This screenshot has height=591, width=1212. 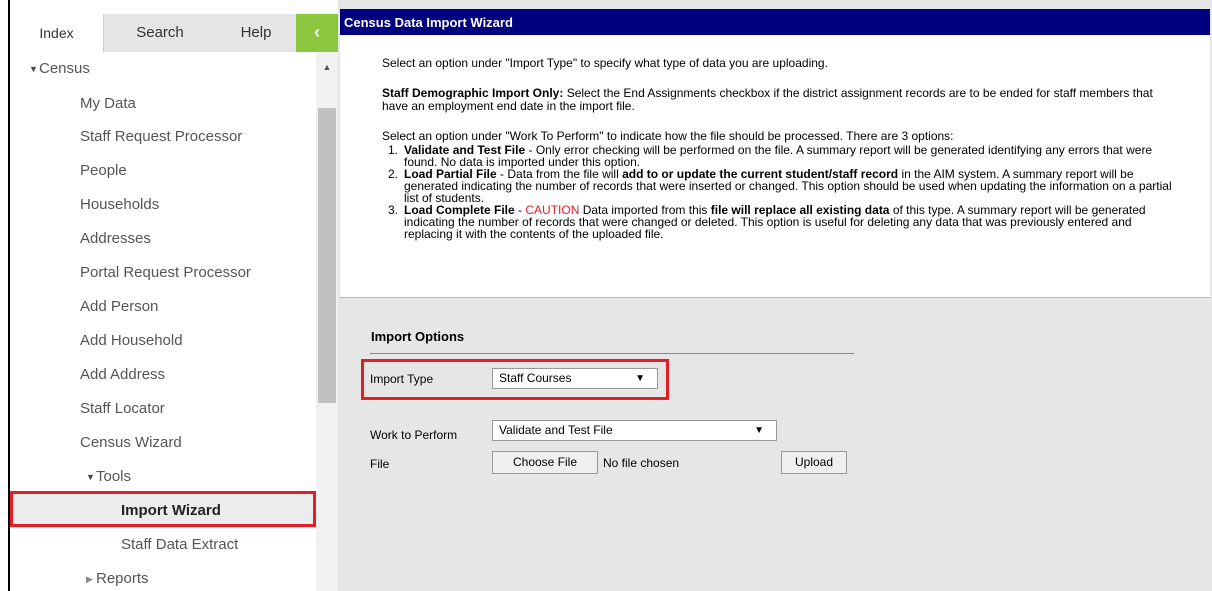 I want to click on tree-item-label: Census, so click(x=64, y=68).